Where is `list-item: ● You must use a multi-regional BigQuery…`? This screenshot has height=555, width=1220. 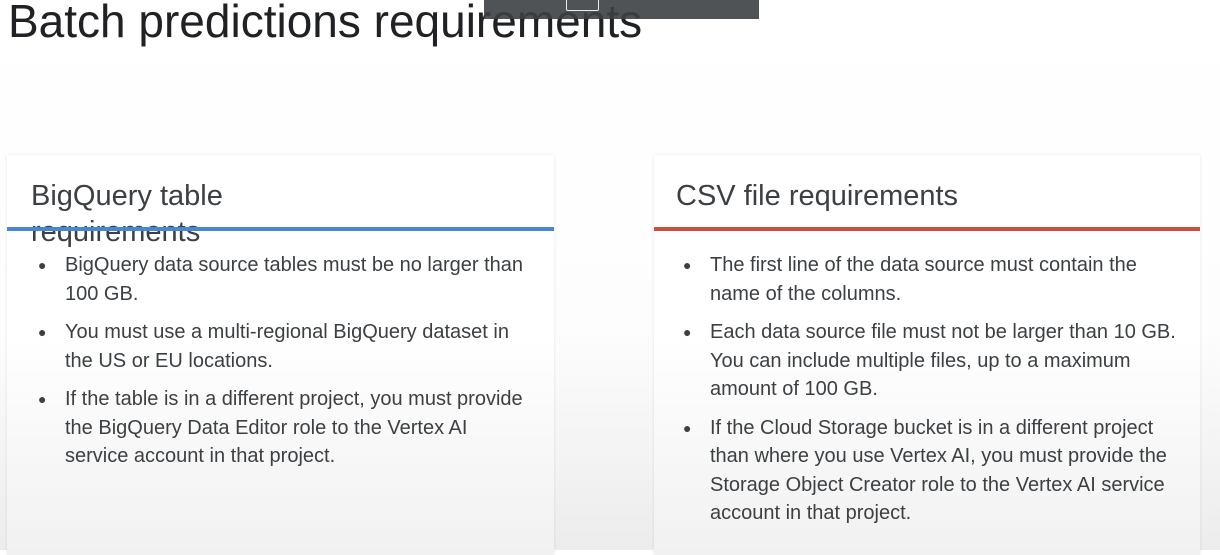 list-item: ● You must use a multi-regional BigQuery… is located at coordinates (282, 346).